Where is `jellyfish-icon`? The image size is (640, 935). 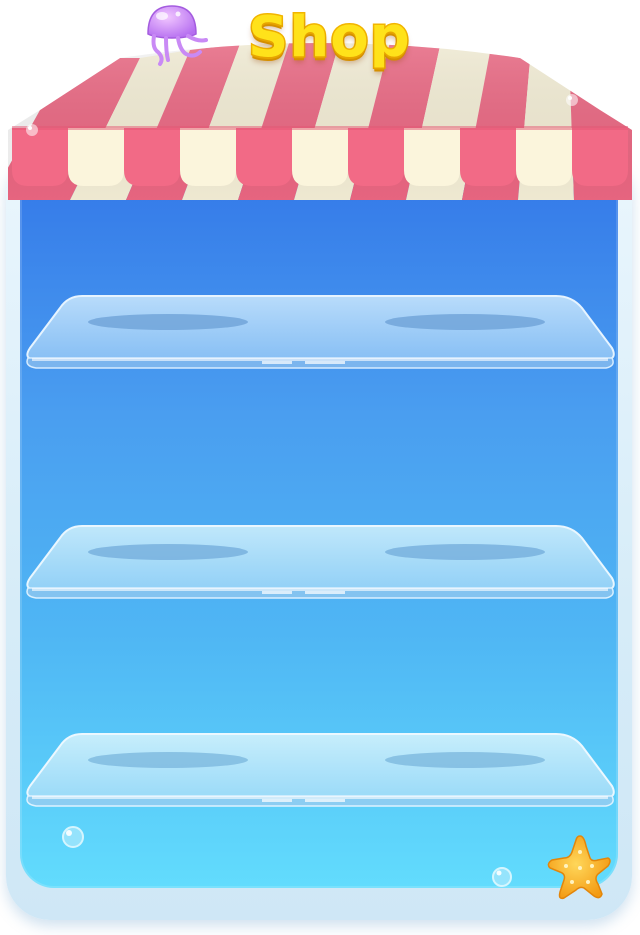 jellyfish-icon is located at coordinates (177, 35).